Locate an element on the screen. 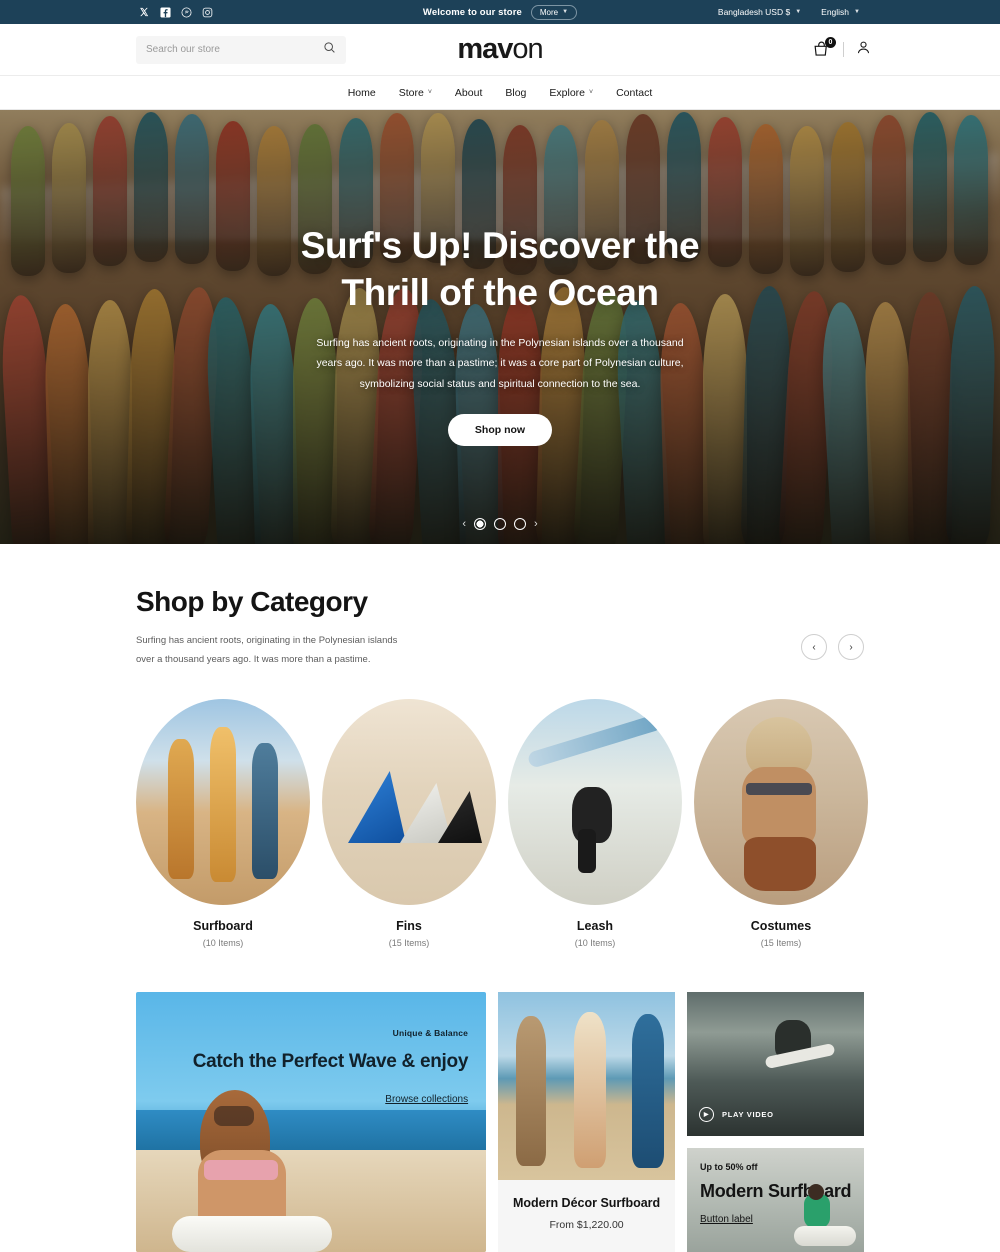 Image resolution: width=1000 pixels, height=1252 pixels. search-box is located at coordinates (241, 49).